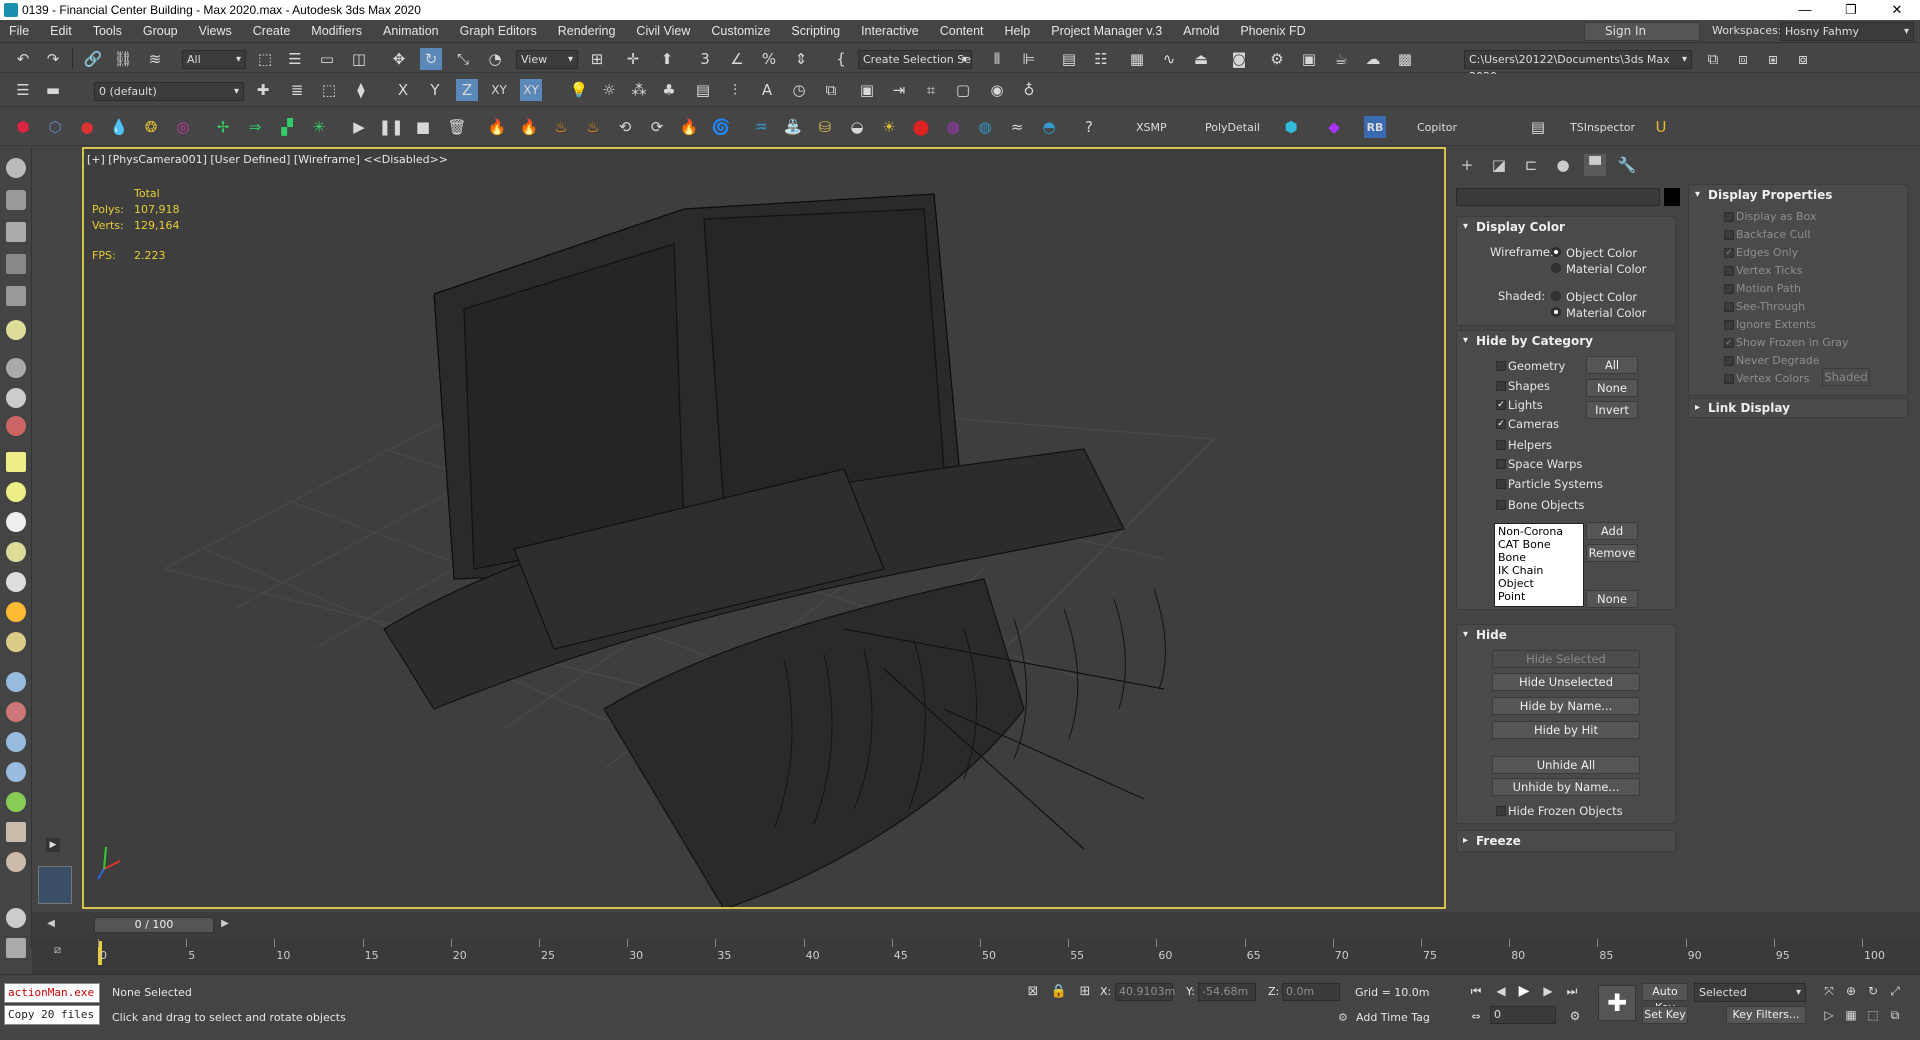  I want to click on hide-unselected-button: Hide Unselected, so click(1566, 682).